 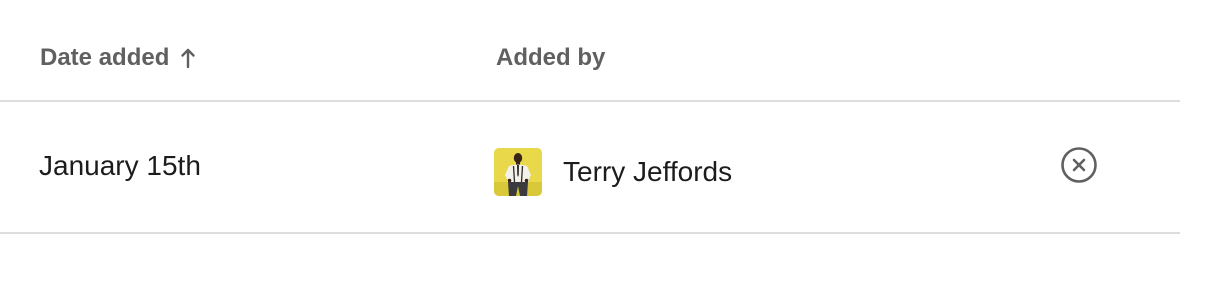 I want to click on remove-button, so click(x=1079, y=165).